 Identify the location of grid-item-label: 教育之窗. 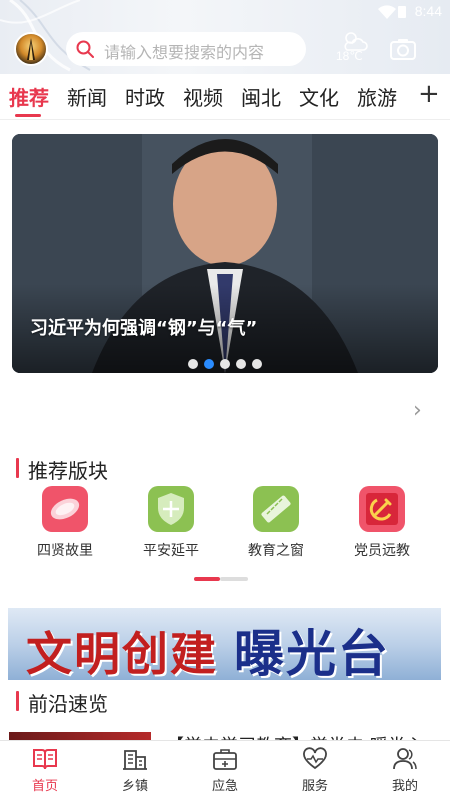
(276, 551).